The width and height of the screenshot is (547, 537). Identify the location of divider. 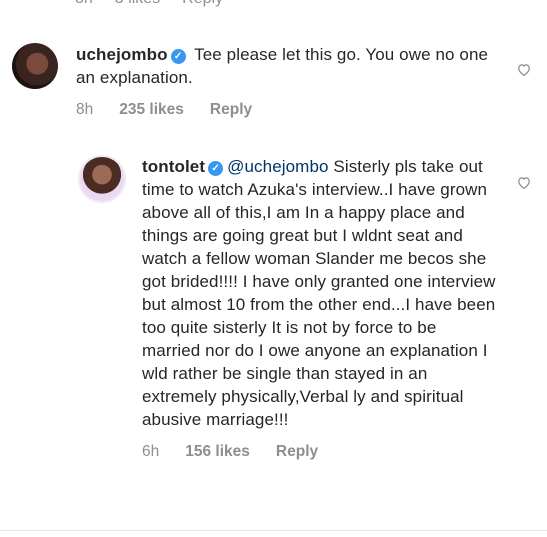
(273, 530).